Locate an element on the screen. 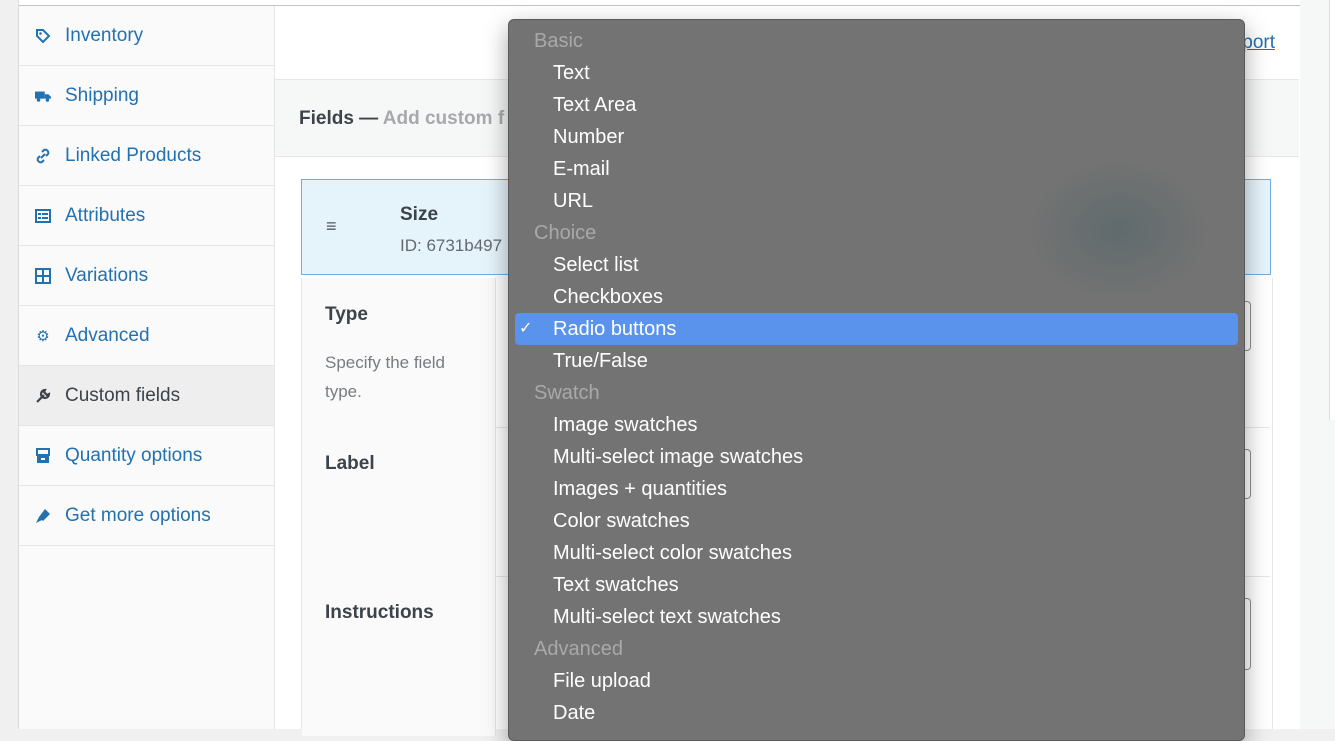 This screenshot has width=1335, height=741. tab-quantity-options: Quantity options is located at coordinates (146, 456).